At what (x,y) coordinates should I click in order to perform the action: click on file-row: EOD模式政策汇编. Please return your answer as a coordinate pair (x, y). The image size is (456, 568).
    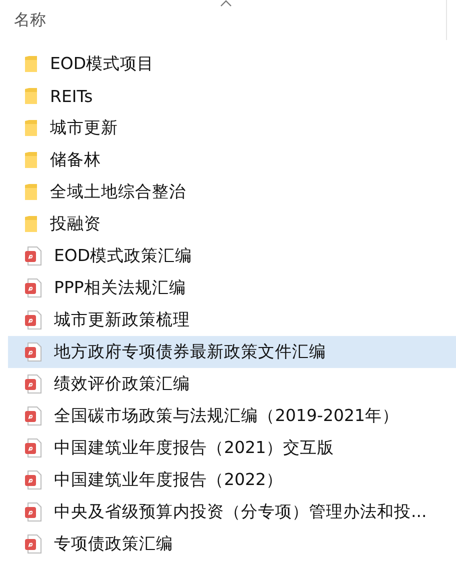
    Looking at the image, I should click on (232, 256).